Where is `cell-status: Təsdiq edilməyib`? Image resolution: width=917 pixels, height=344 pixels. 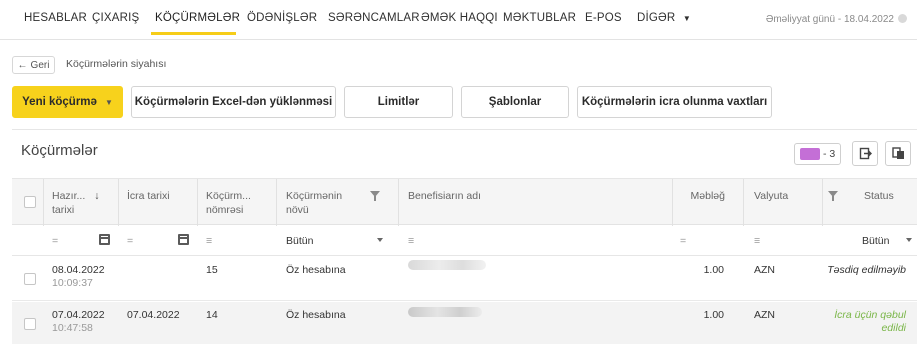 cell-status: Təsdiq edilməyib is located at coordinates (866, 270).